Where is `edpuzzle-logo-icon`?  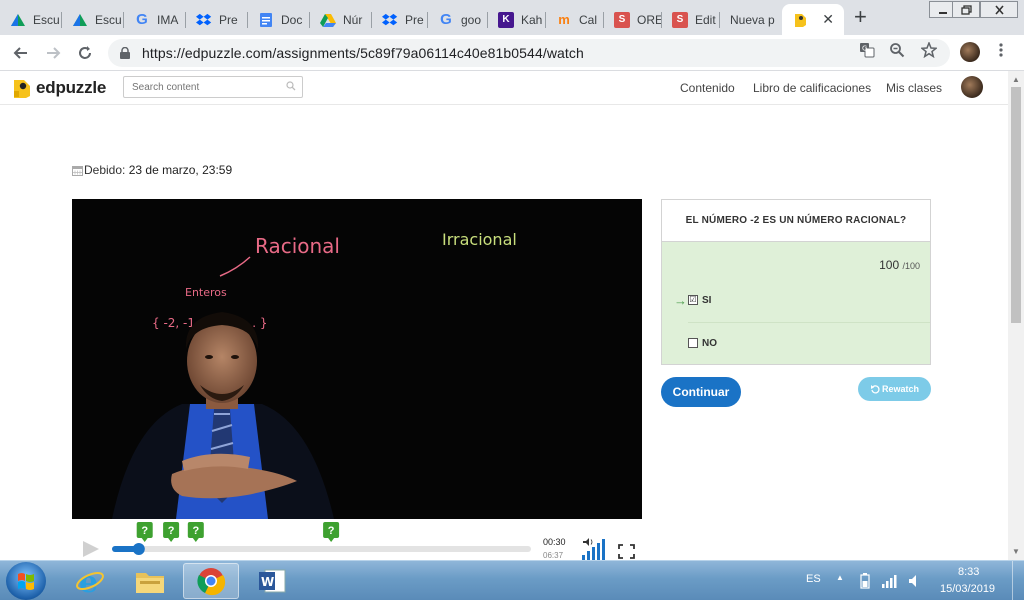
edpuzzle-logo-icon is located at coordinates (22, 88).